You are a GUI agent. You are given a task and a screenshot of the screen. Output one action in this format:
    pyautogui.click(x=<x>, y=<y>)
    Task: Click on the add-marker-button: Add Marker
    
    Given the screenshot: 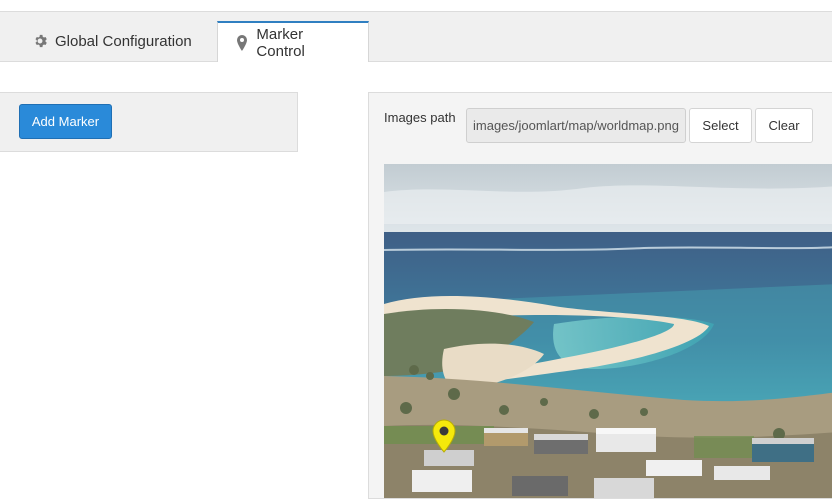 What is the action you would take?
    pyautogui.click(x=65, y=121)
    